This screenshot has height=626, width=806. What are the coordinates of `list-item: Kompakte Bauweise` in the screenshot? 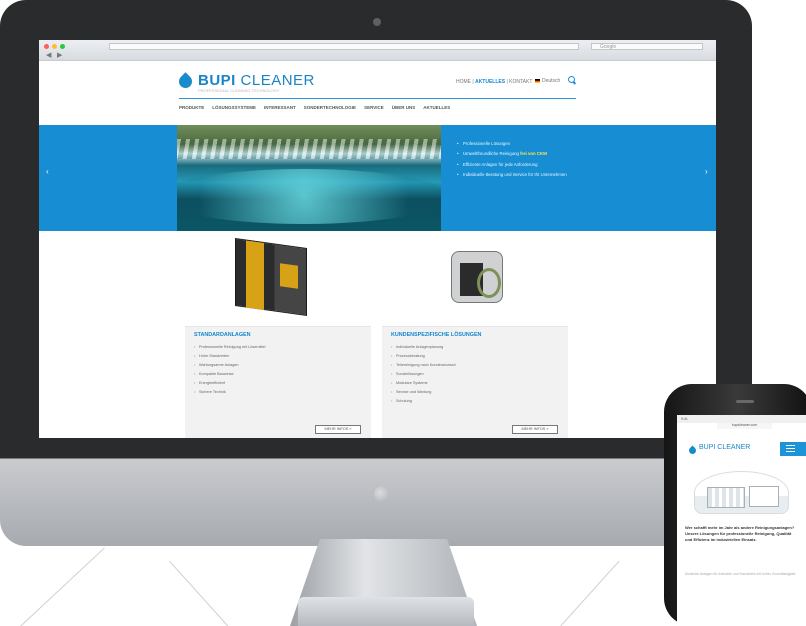 It's located at (229, 374).